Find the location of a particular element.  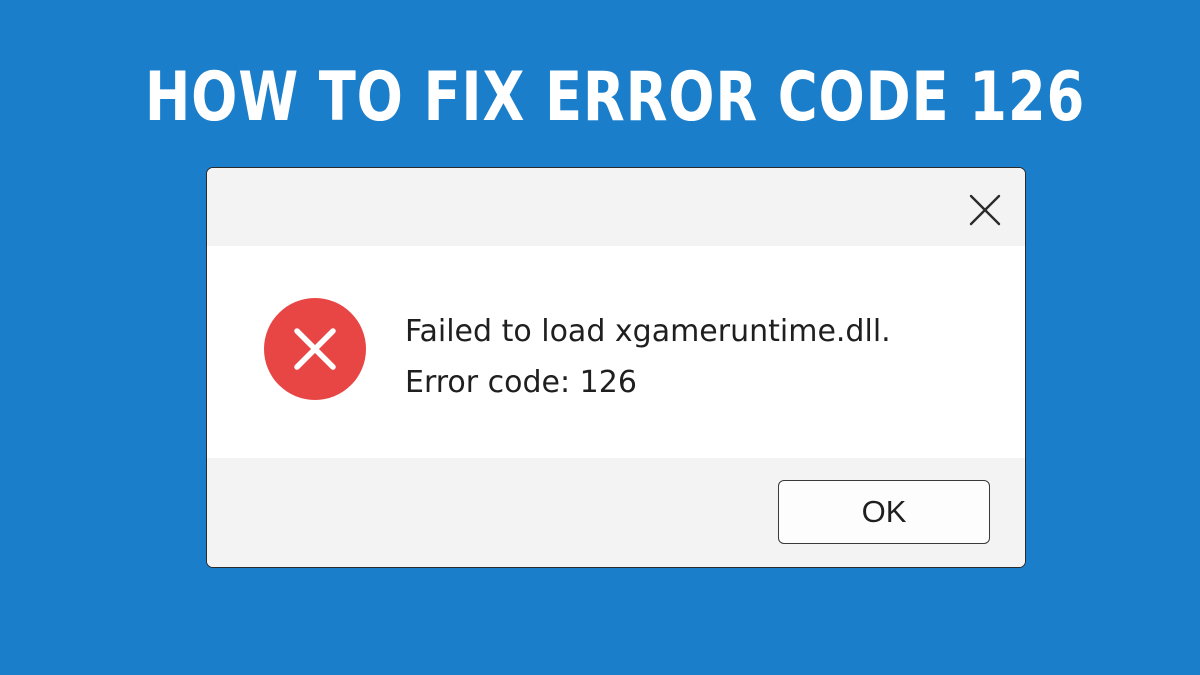

error-x-icon is located at coordinates (315, 349).